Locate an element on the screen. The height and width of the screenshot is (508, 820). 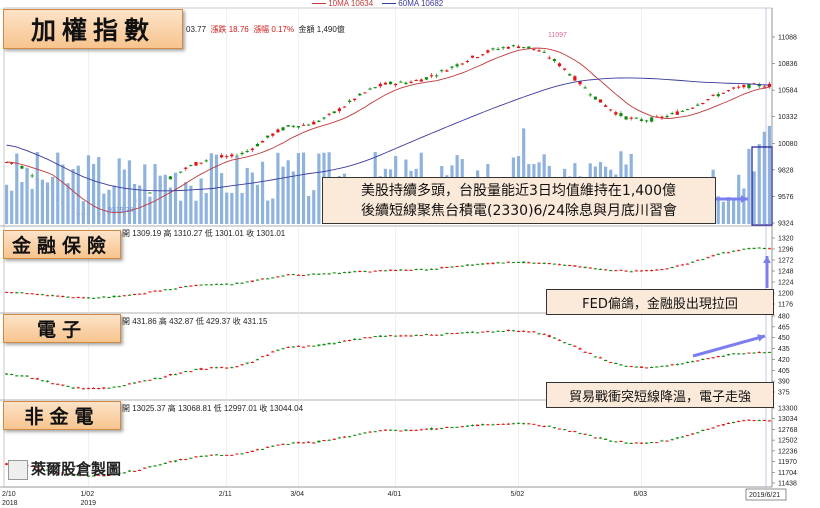
y-tick-label-finance: 1176 is located at coordinates (785, 305).